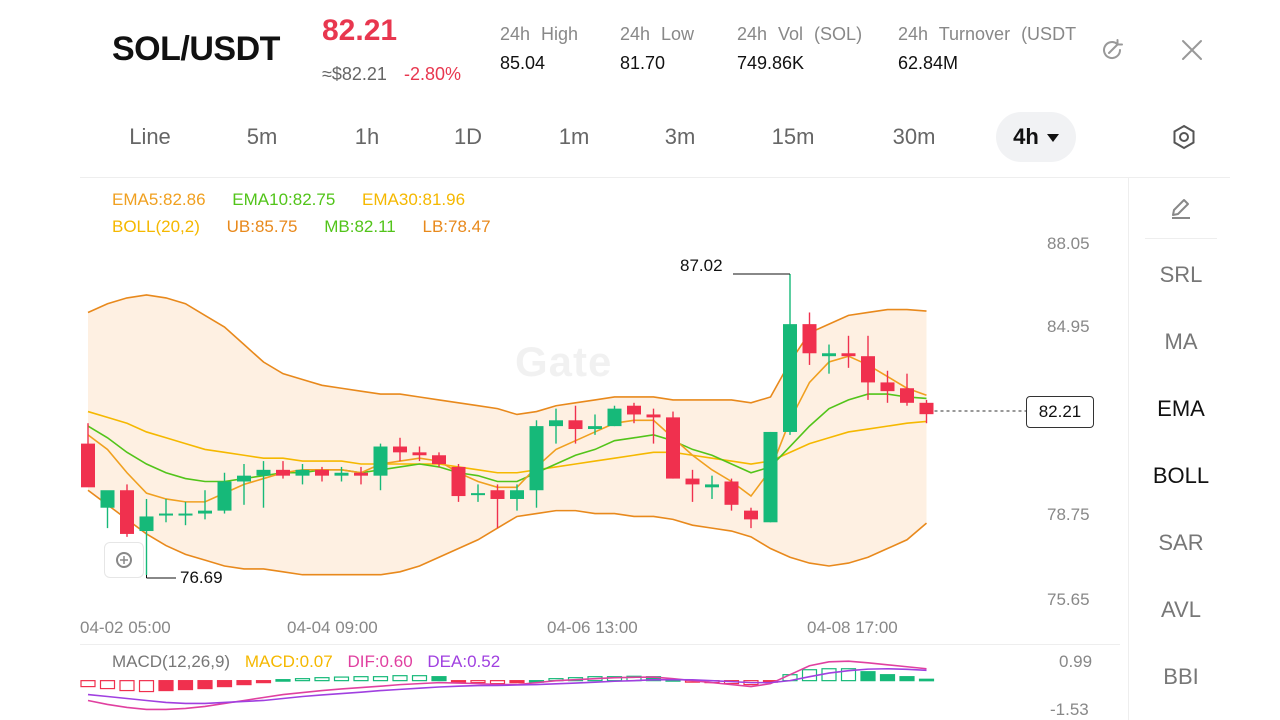  Describe the element at coordinates (564, 361) in the screenshot. I see `gate-watermark: Gate` at that location.